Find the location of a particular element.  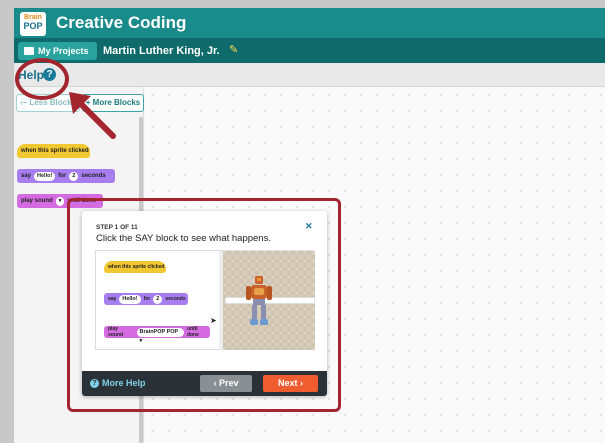

folder-icon is located at coordinates (29, 51).